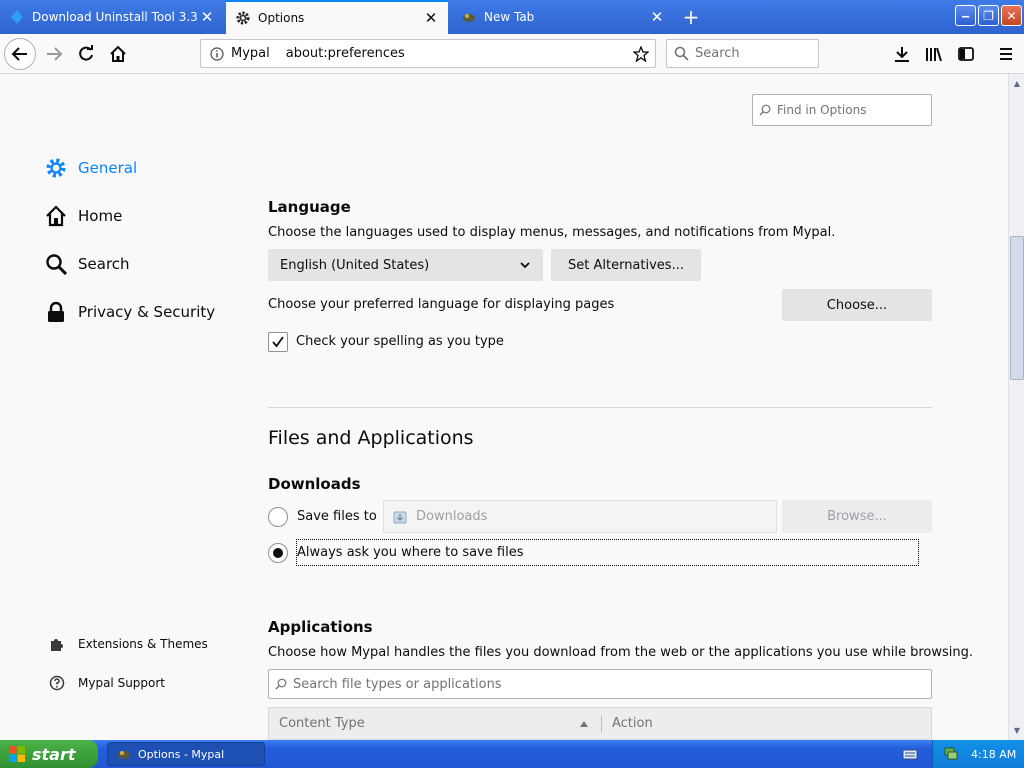 The image size is (1024, 768). I want to click on save-files-radio, so click(278, 517).